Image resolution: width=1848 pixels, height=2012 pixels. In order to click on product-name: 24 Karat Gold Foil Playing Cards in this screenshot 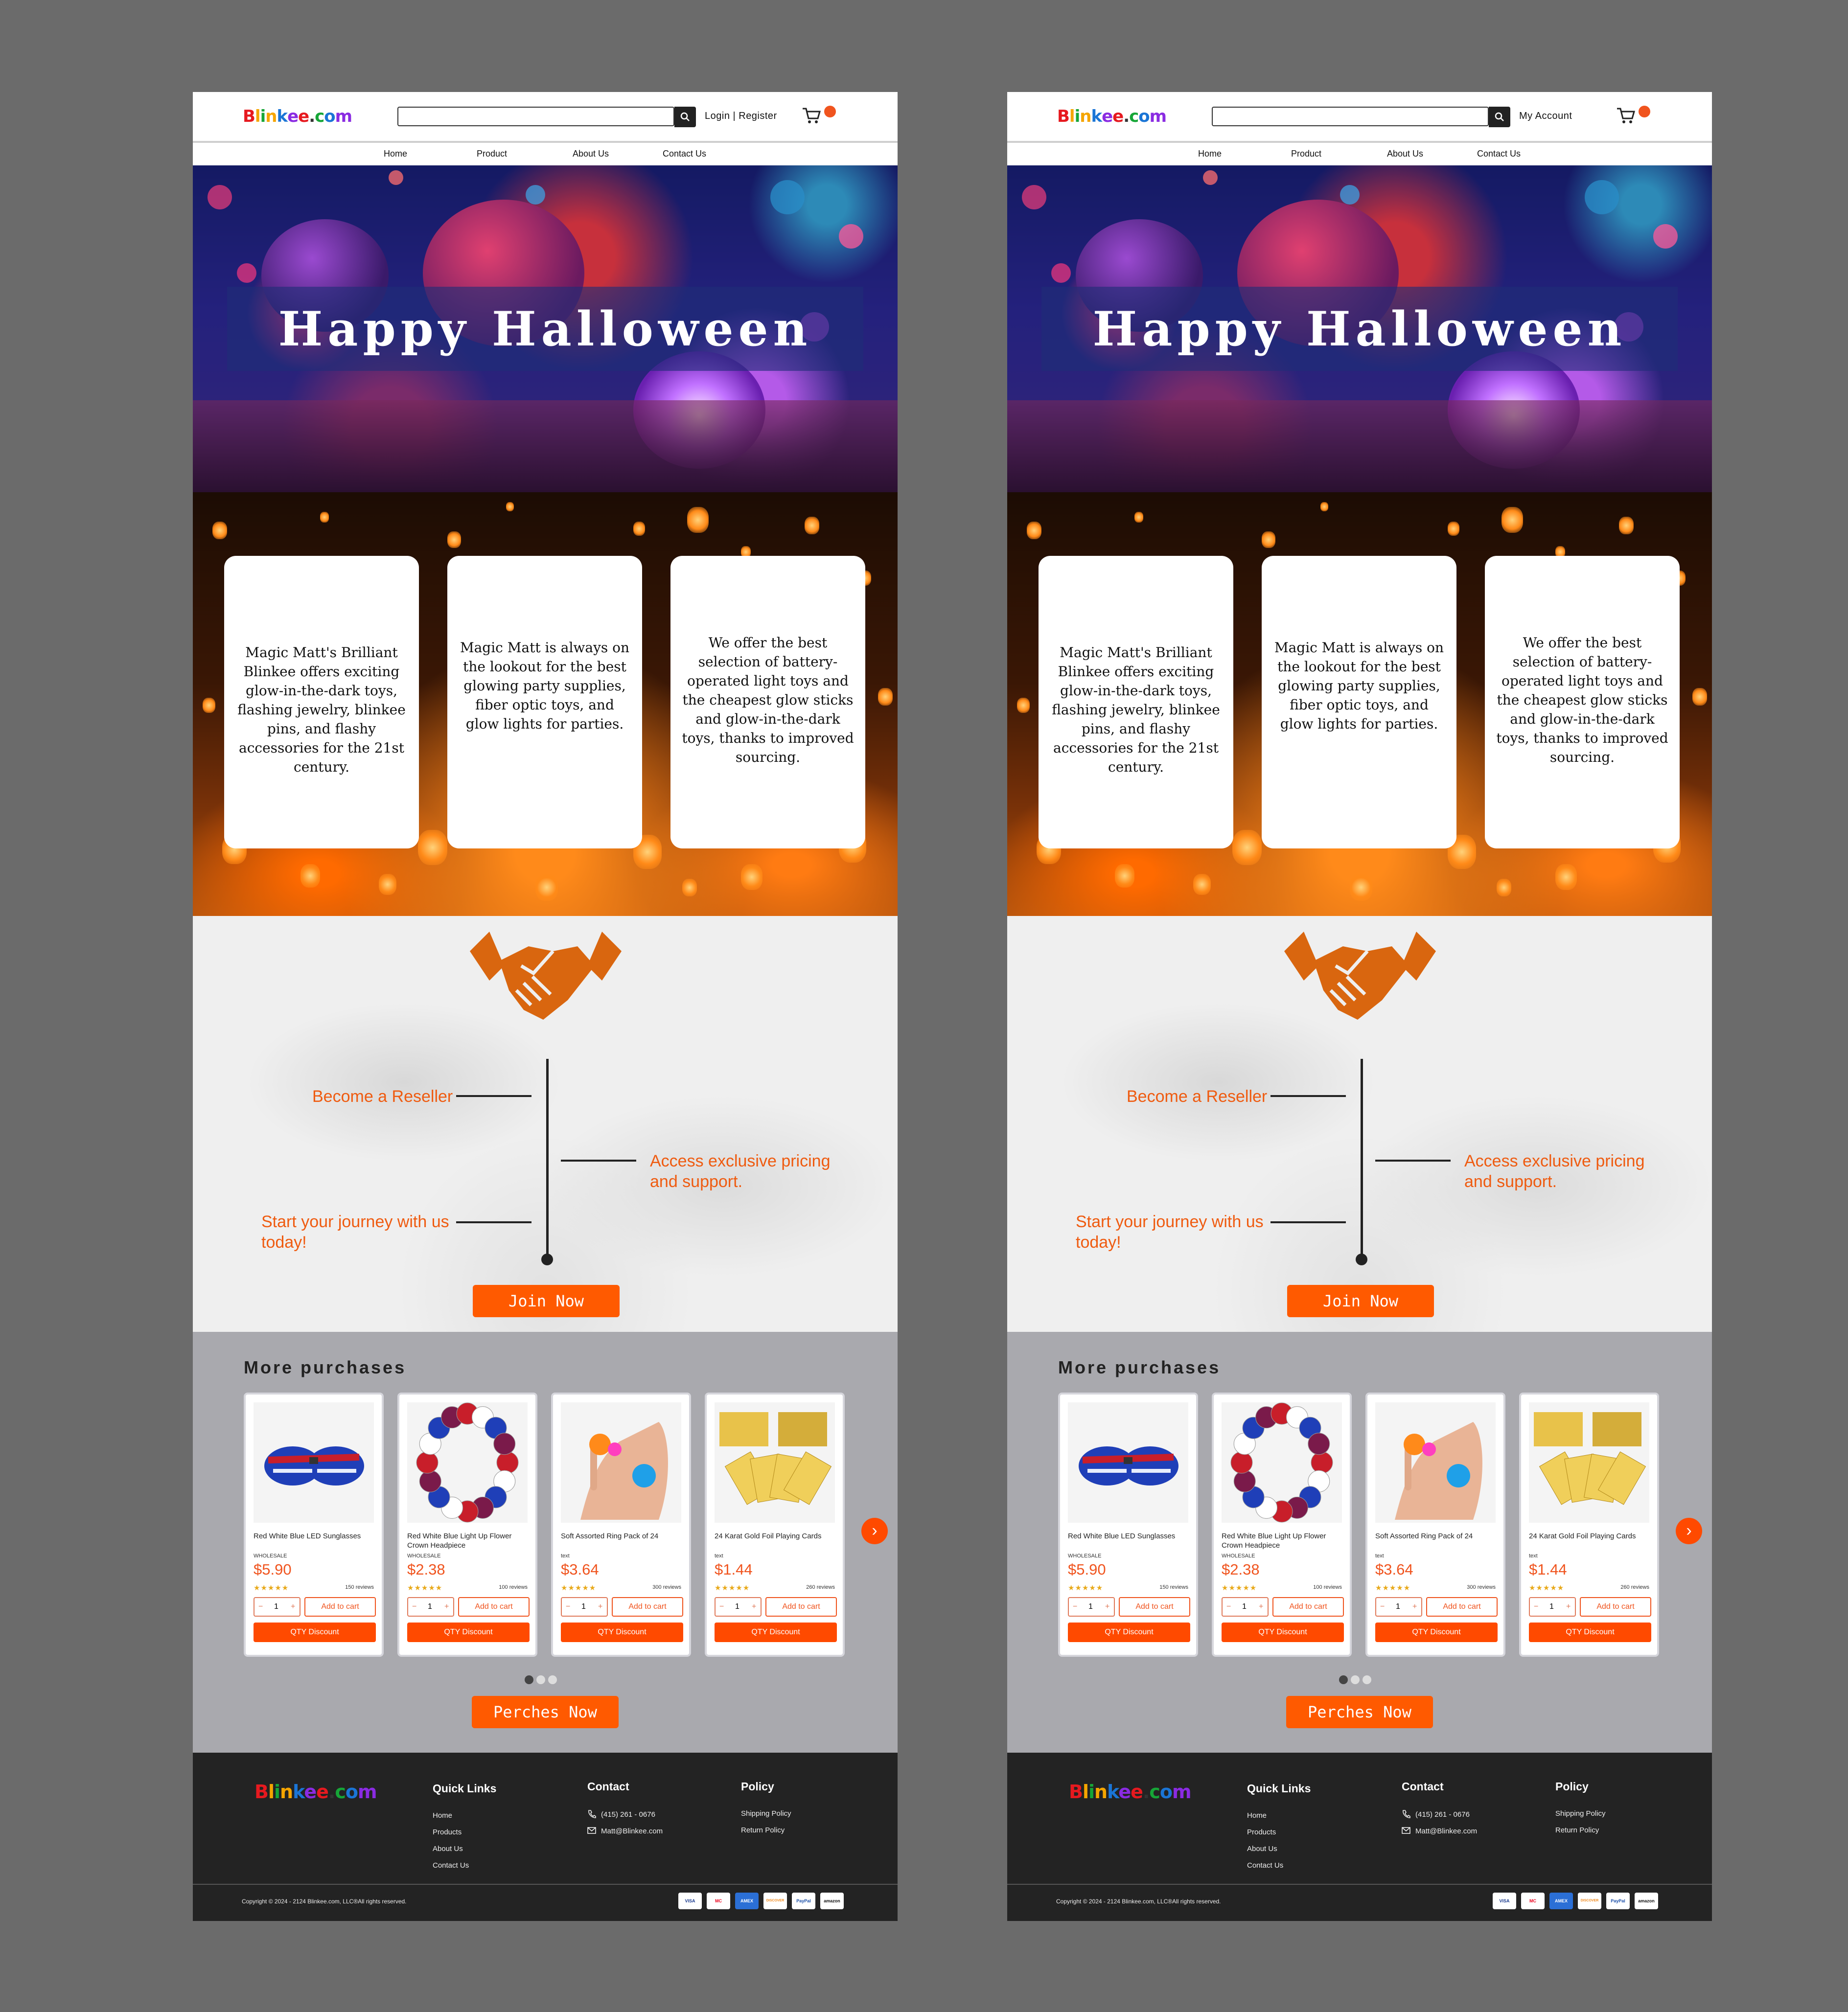, I will do `click(1591, 1536)`.